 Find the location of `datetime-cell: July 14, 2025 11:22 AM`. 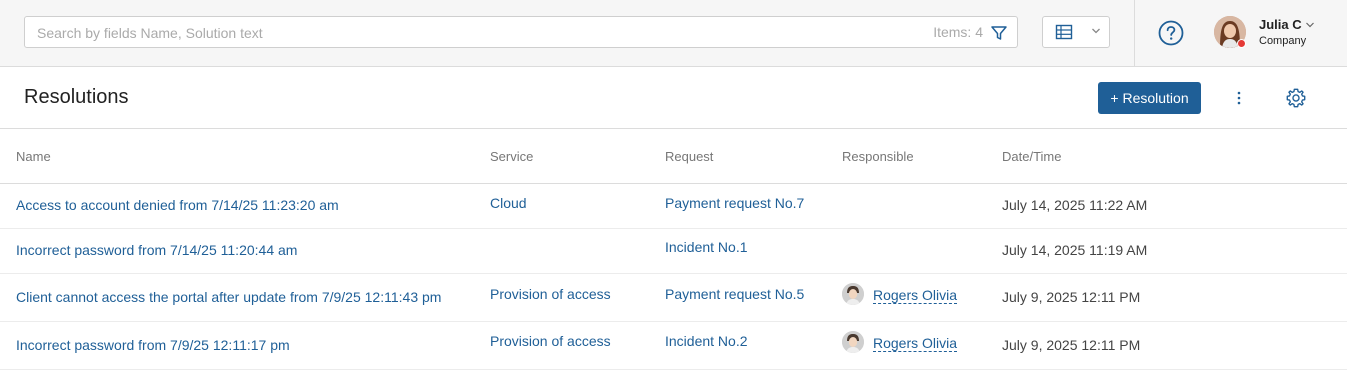

datetime-cell: July 14, 2025 11:22 AM is located at coordinates (1075, 205).